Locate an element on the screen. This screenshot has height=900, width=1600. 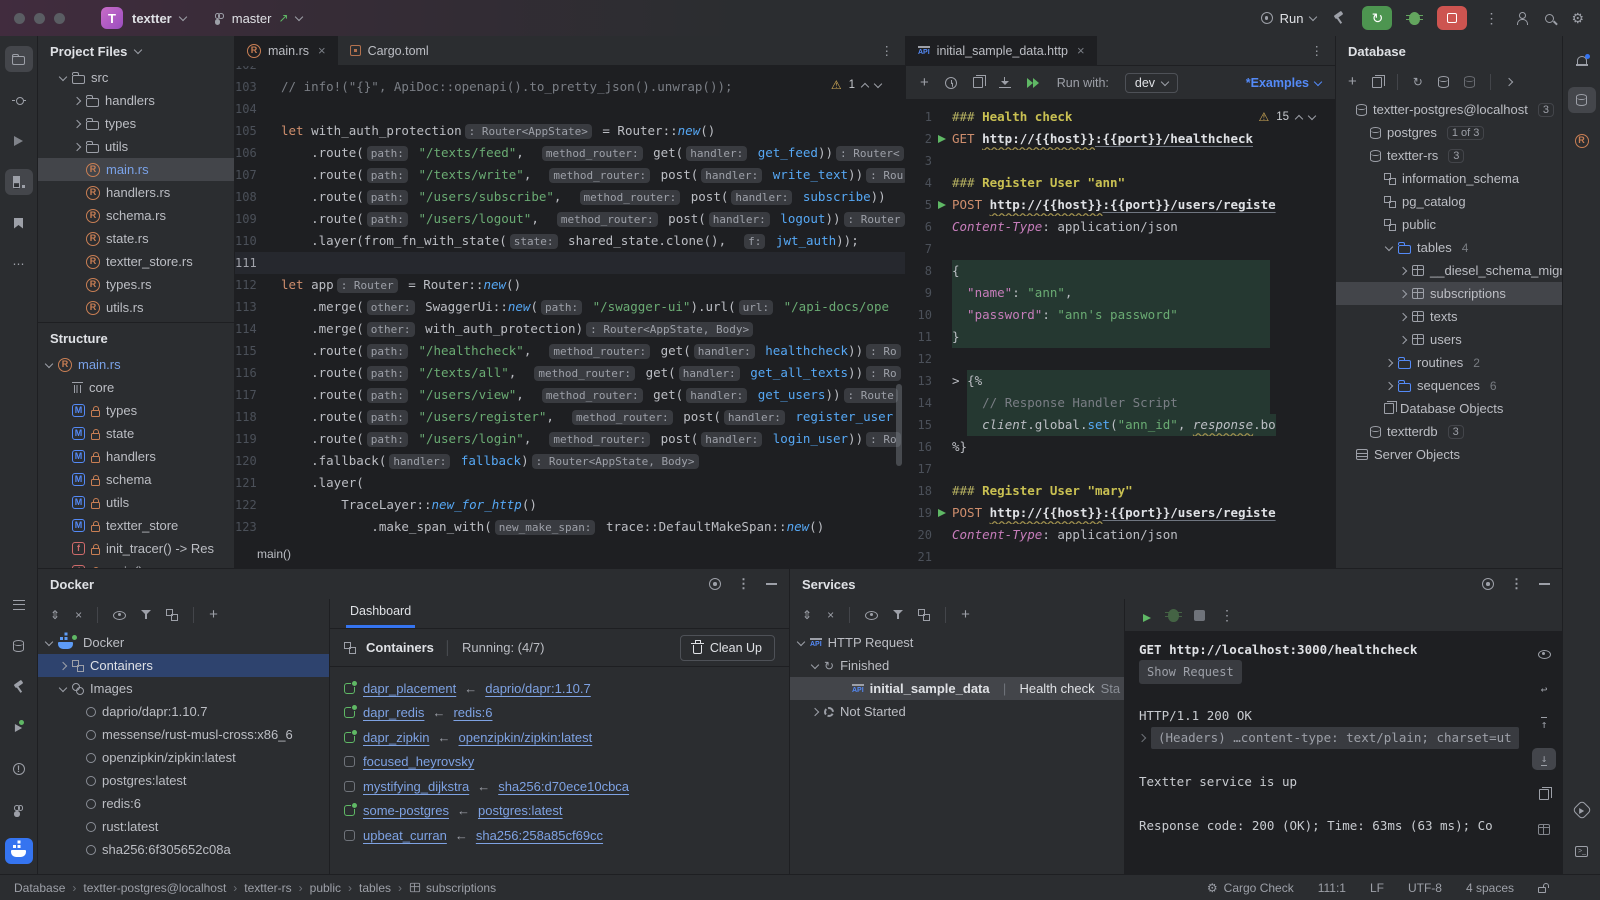
container-image-link: openzipkin/zipkin:latest is located at coordinates (526, 737).